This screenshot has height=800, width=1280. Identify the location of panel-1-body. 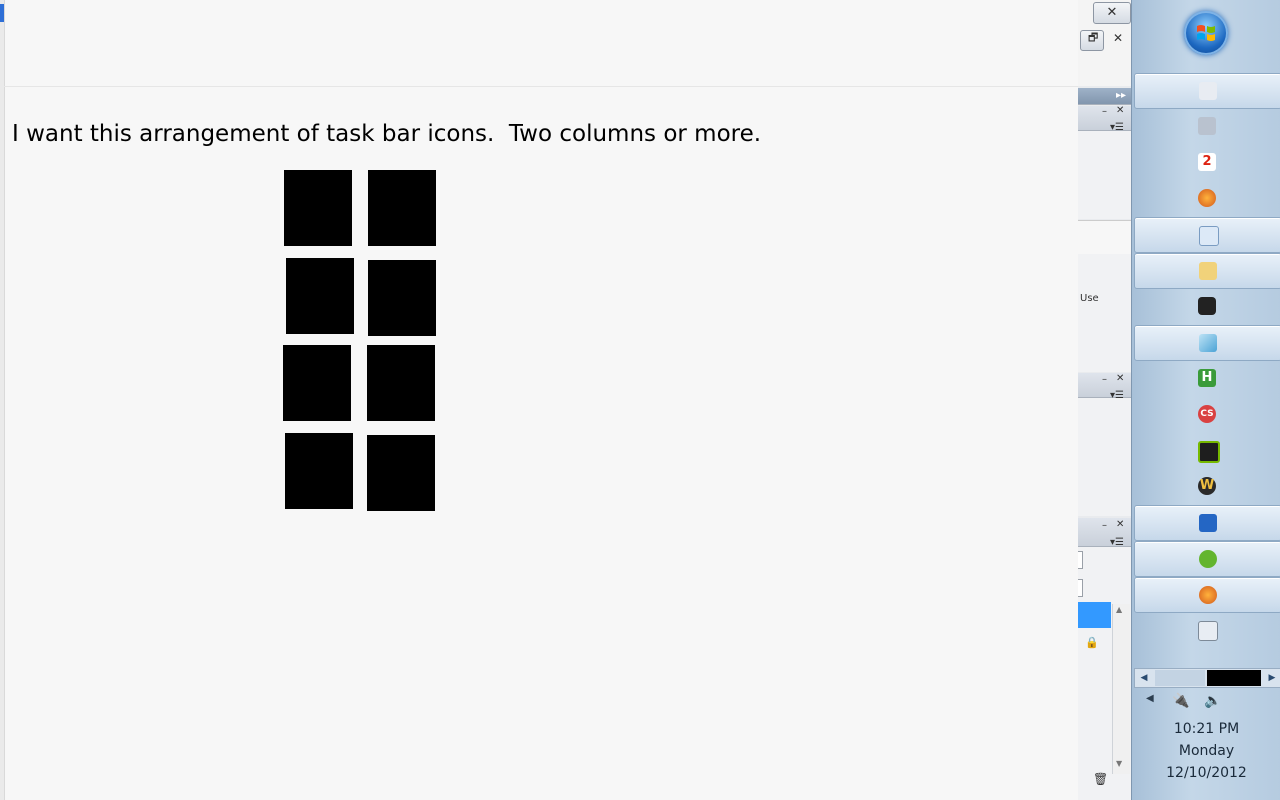
(1104, 175).